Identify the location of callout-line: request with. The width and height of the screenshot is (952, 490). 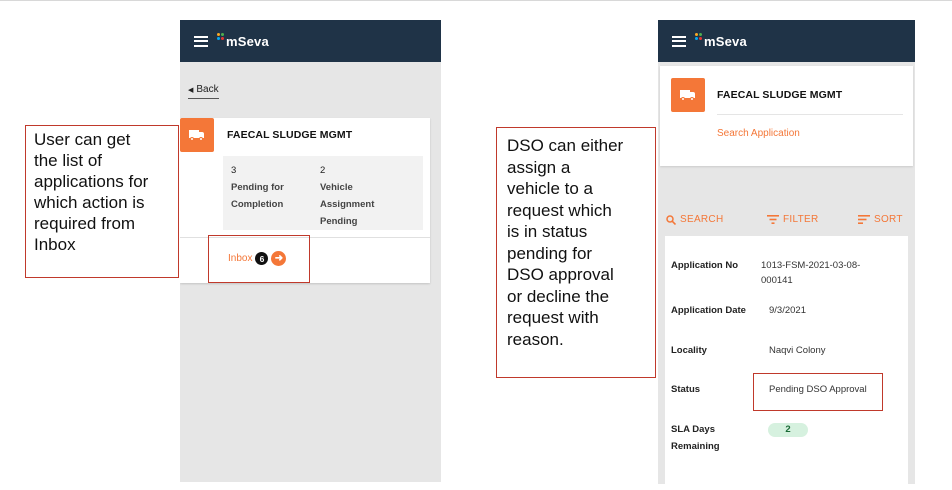
(553, 317).